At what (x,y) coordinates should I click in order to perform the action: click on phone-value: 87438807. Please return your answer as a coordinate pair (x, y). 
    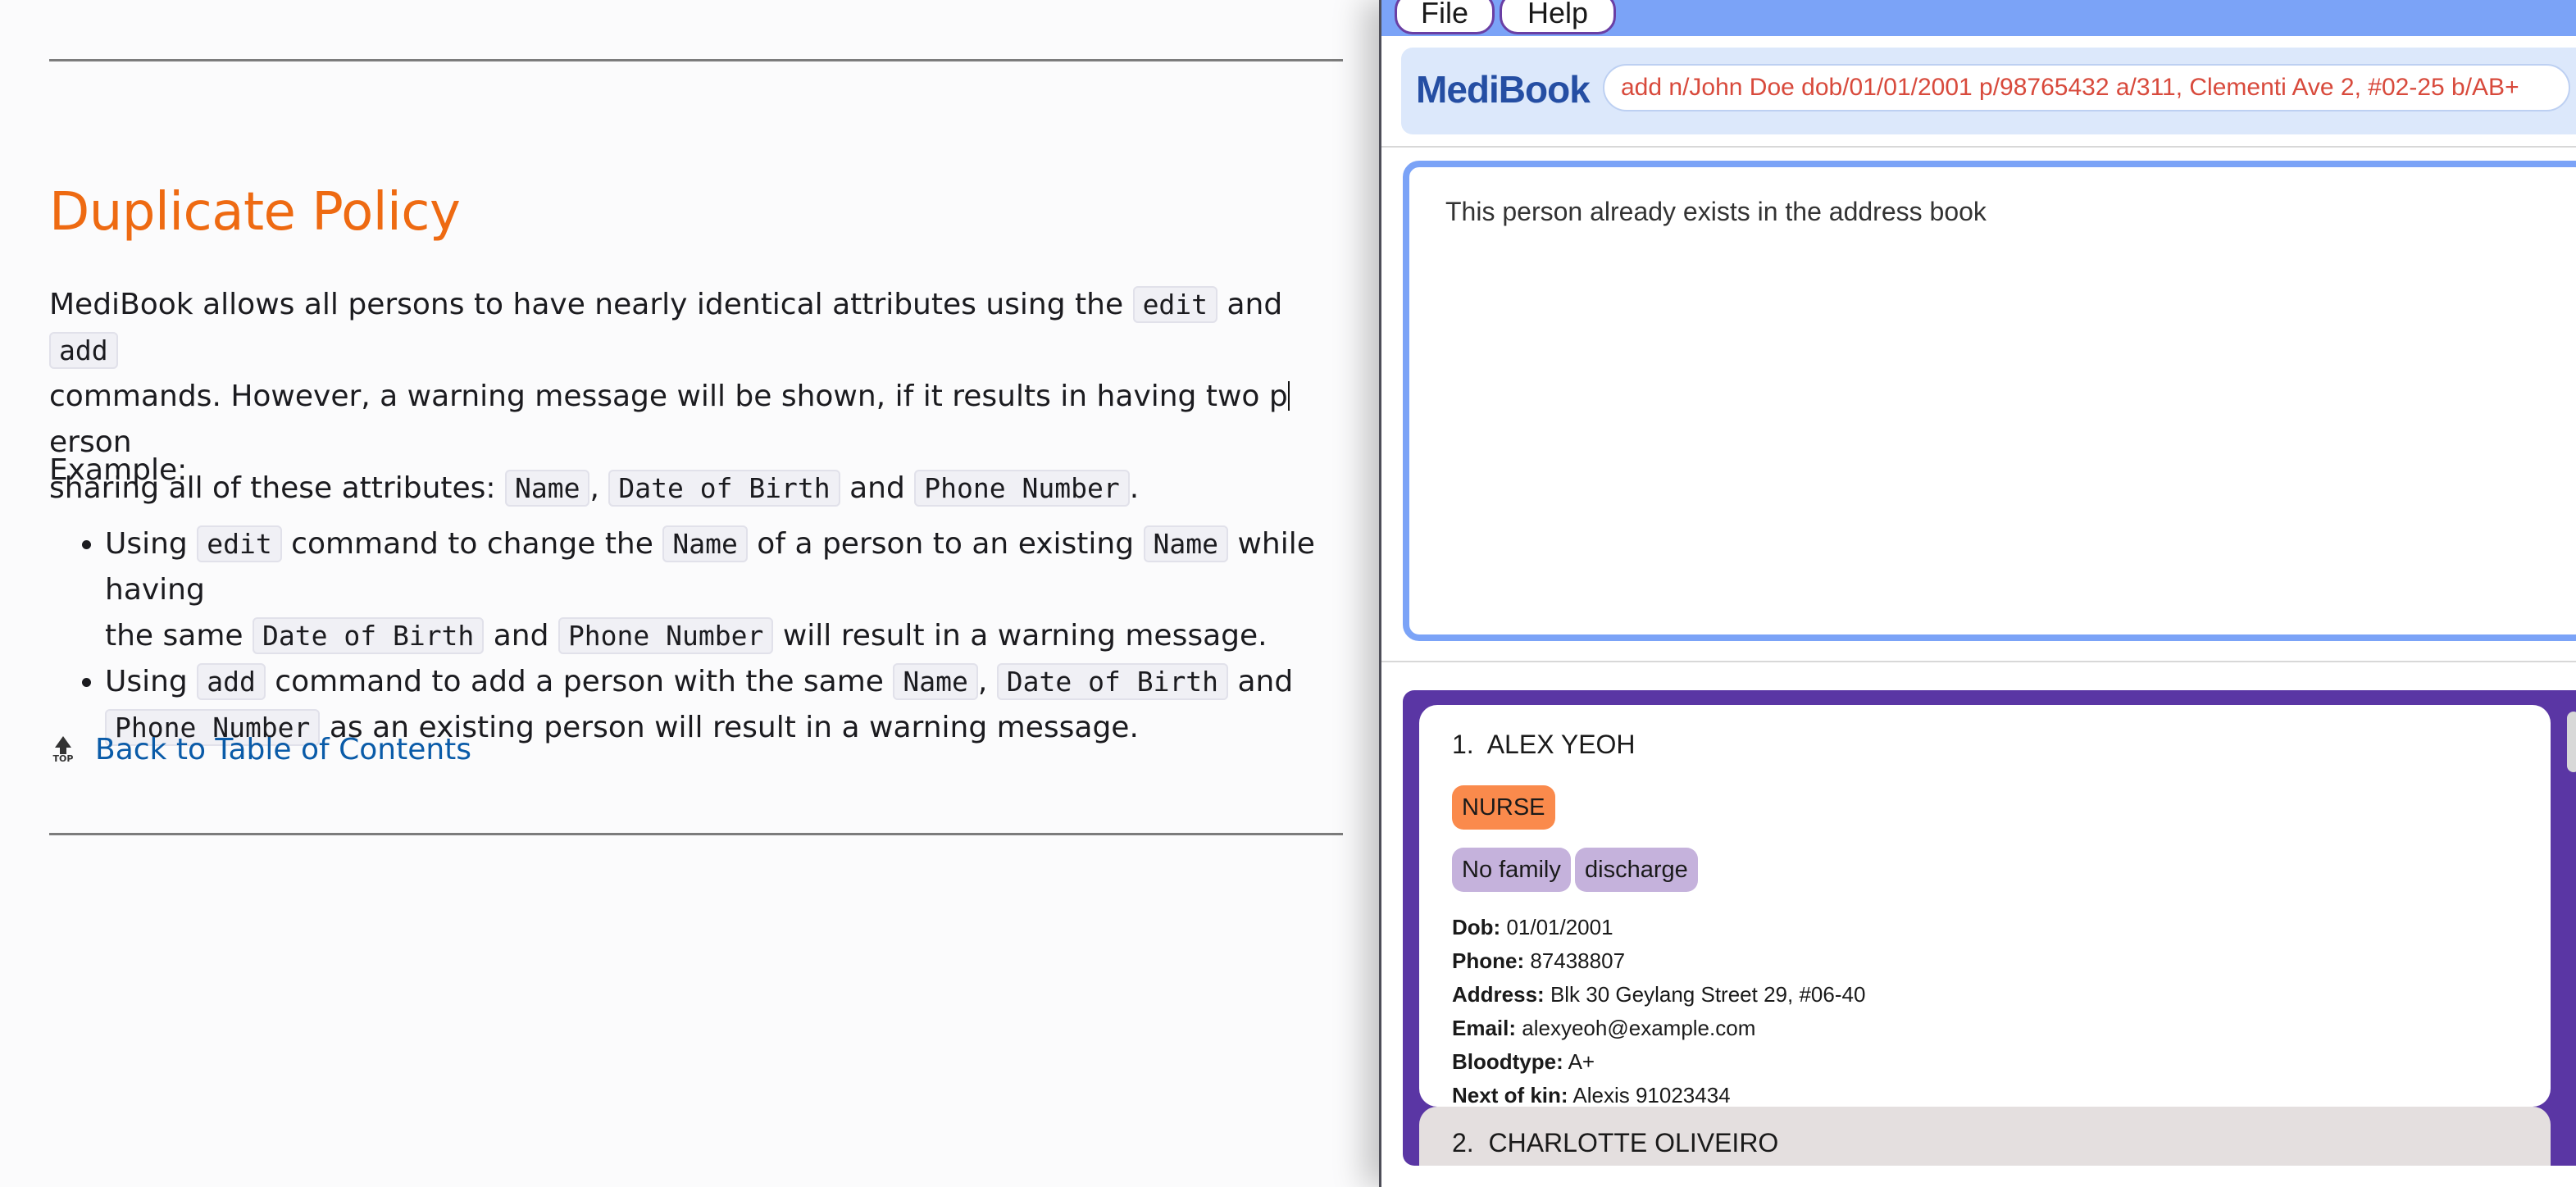
    Looking at the image, I should click on (1578, 960).